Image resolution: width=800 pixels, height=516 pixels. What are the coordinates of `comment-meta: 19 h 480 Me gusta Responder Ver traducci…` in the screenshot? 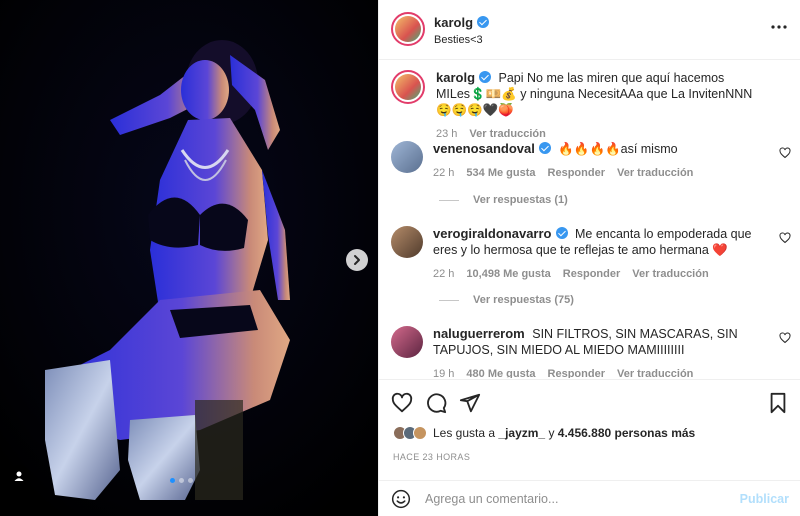 It's located at (598, 372).